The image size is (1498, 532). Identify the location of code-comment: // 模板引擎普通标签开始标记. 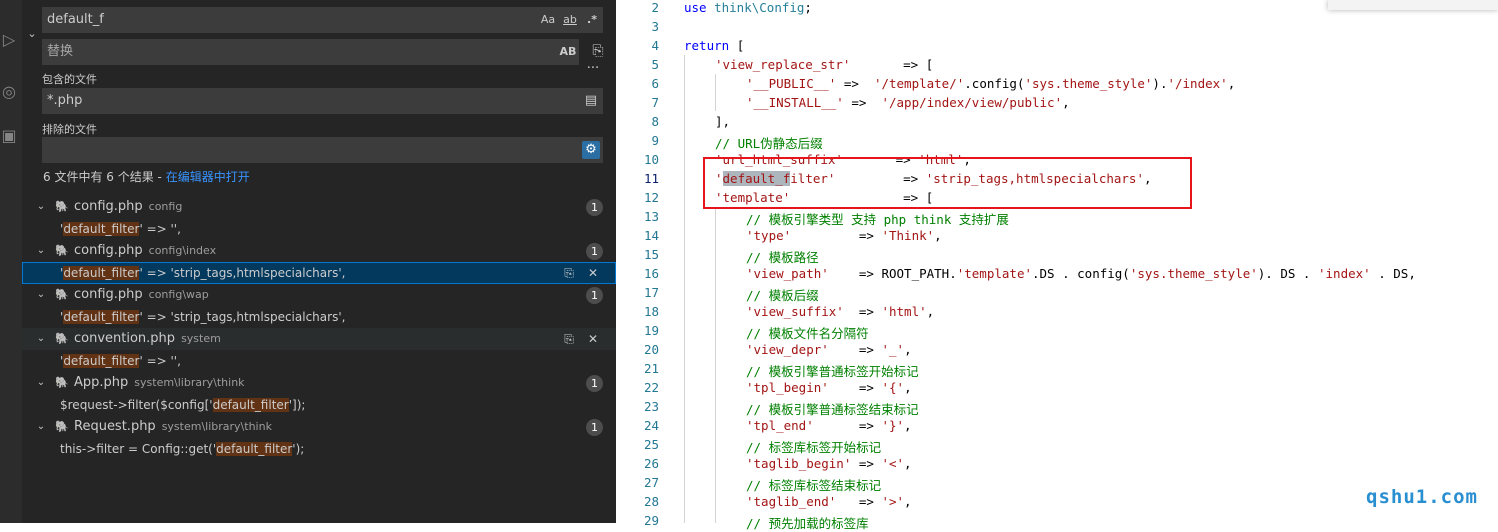
(832, 371).